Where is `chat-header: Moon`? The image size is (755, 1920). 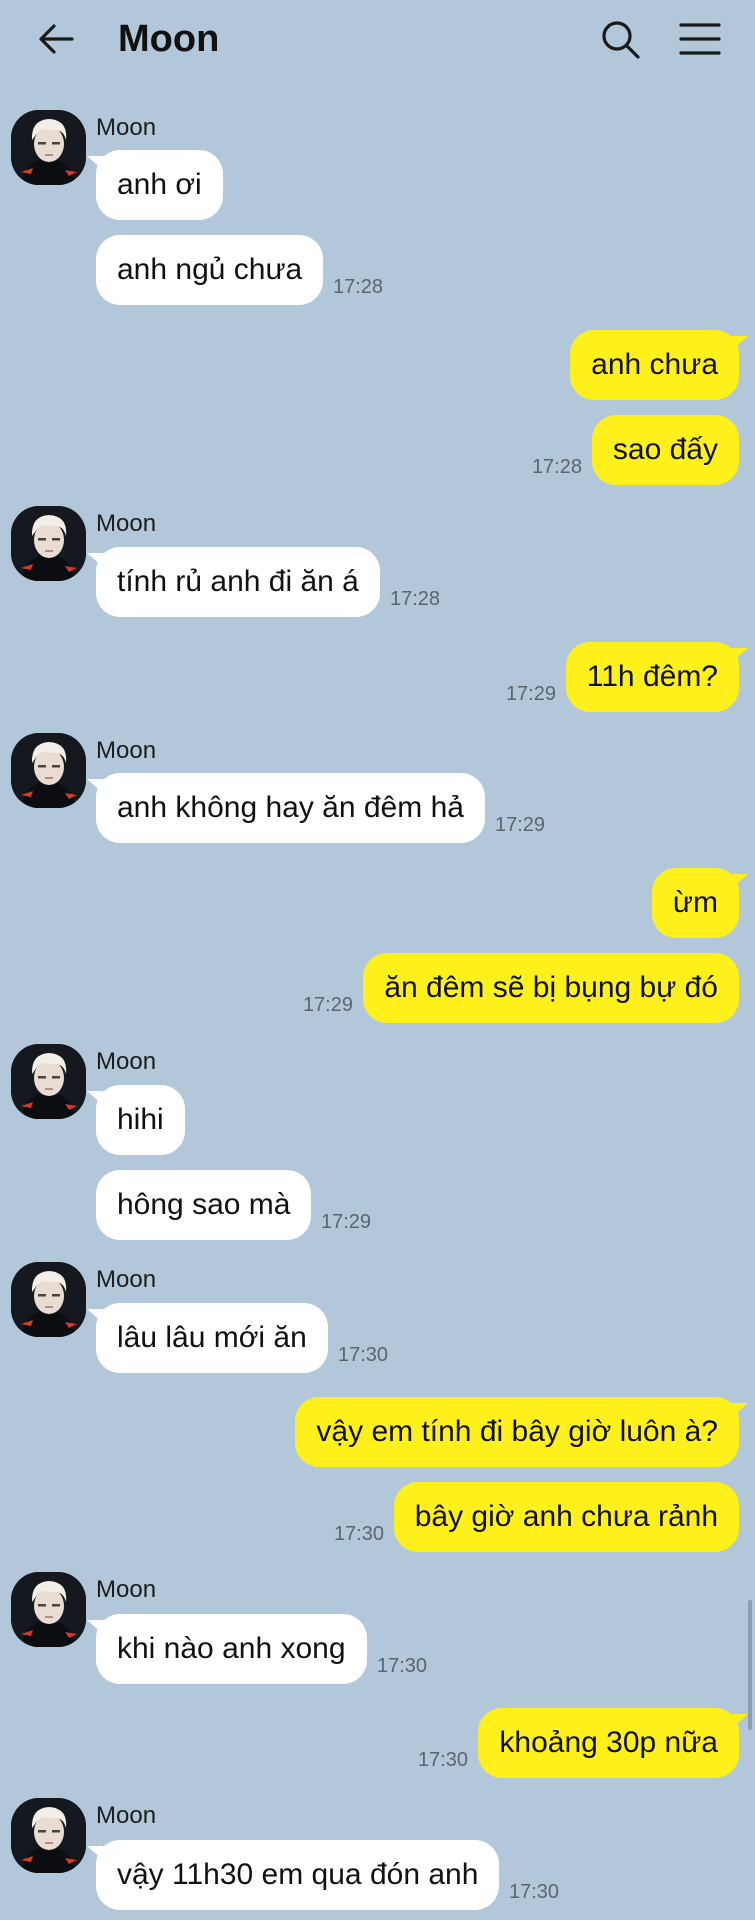
chat-header: Moon is located at coordinates (377, 40).